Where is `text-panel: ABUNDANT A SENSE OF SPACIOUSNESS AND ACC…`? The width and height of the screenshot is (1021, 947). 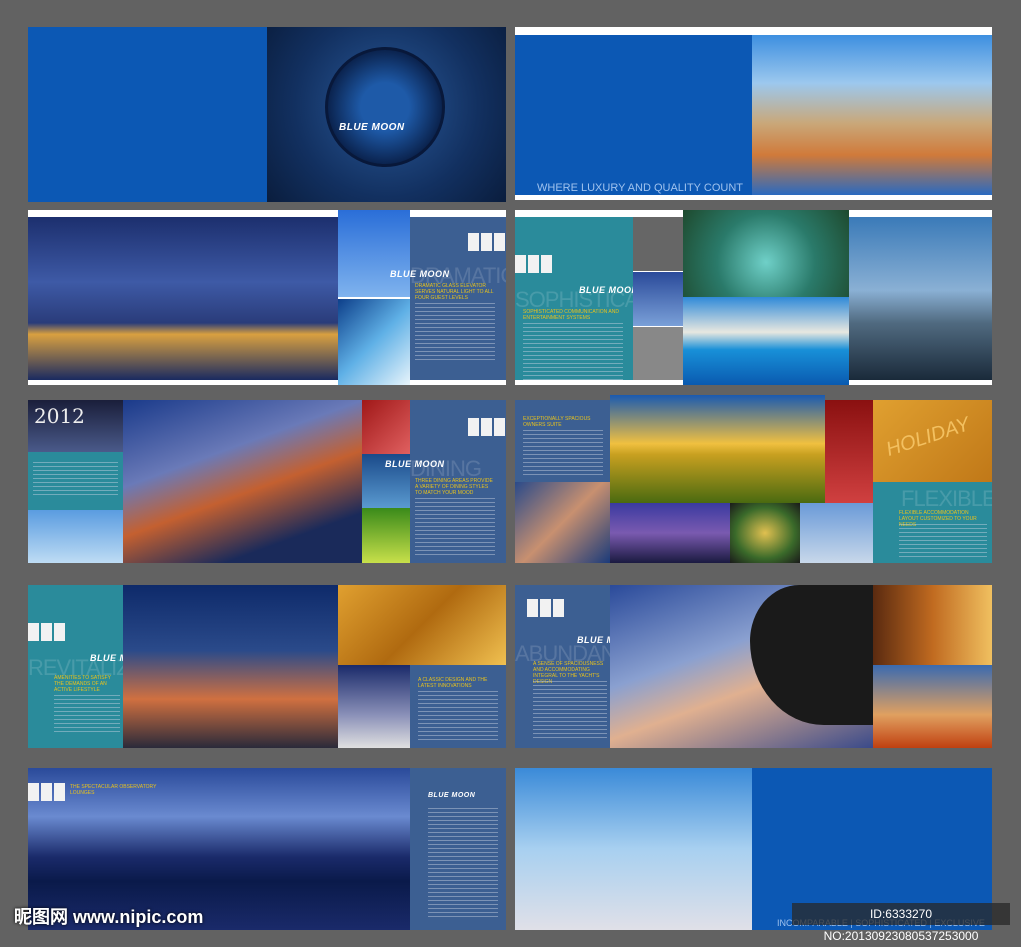 text-panel: ABUNDANT A SENSE OF SPACIOUSNESS AND ACC… is located at coordinates (562, 666).